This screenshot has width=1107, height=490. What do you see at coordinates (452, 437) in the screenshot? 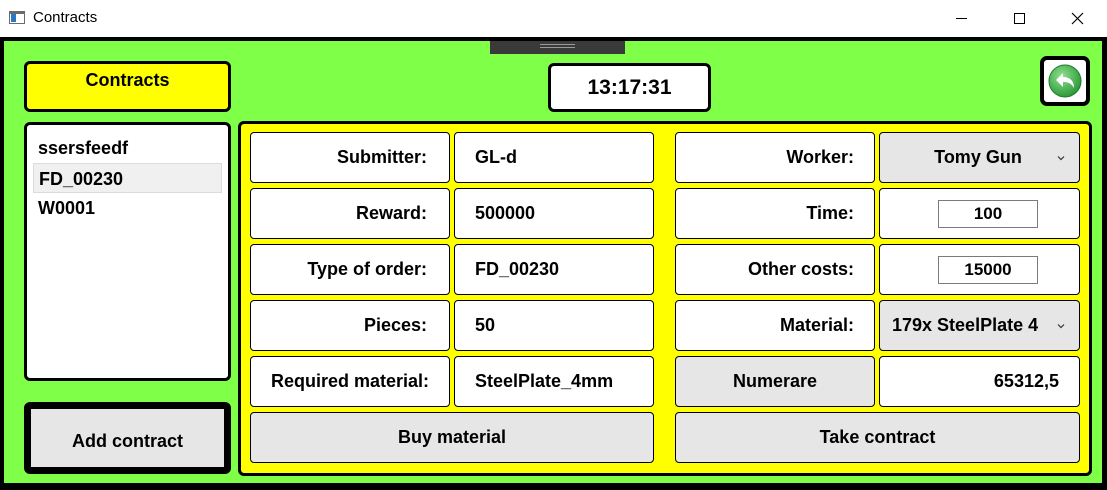
I see `buy-material-button: Buy material` at bounding box center [452, 437].